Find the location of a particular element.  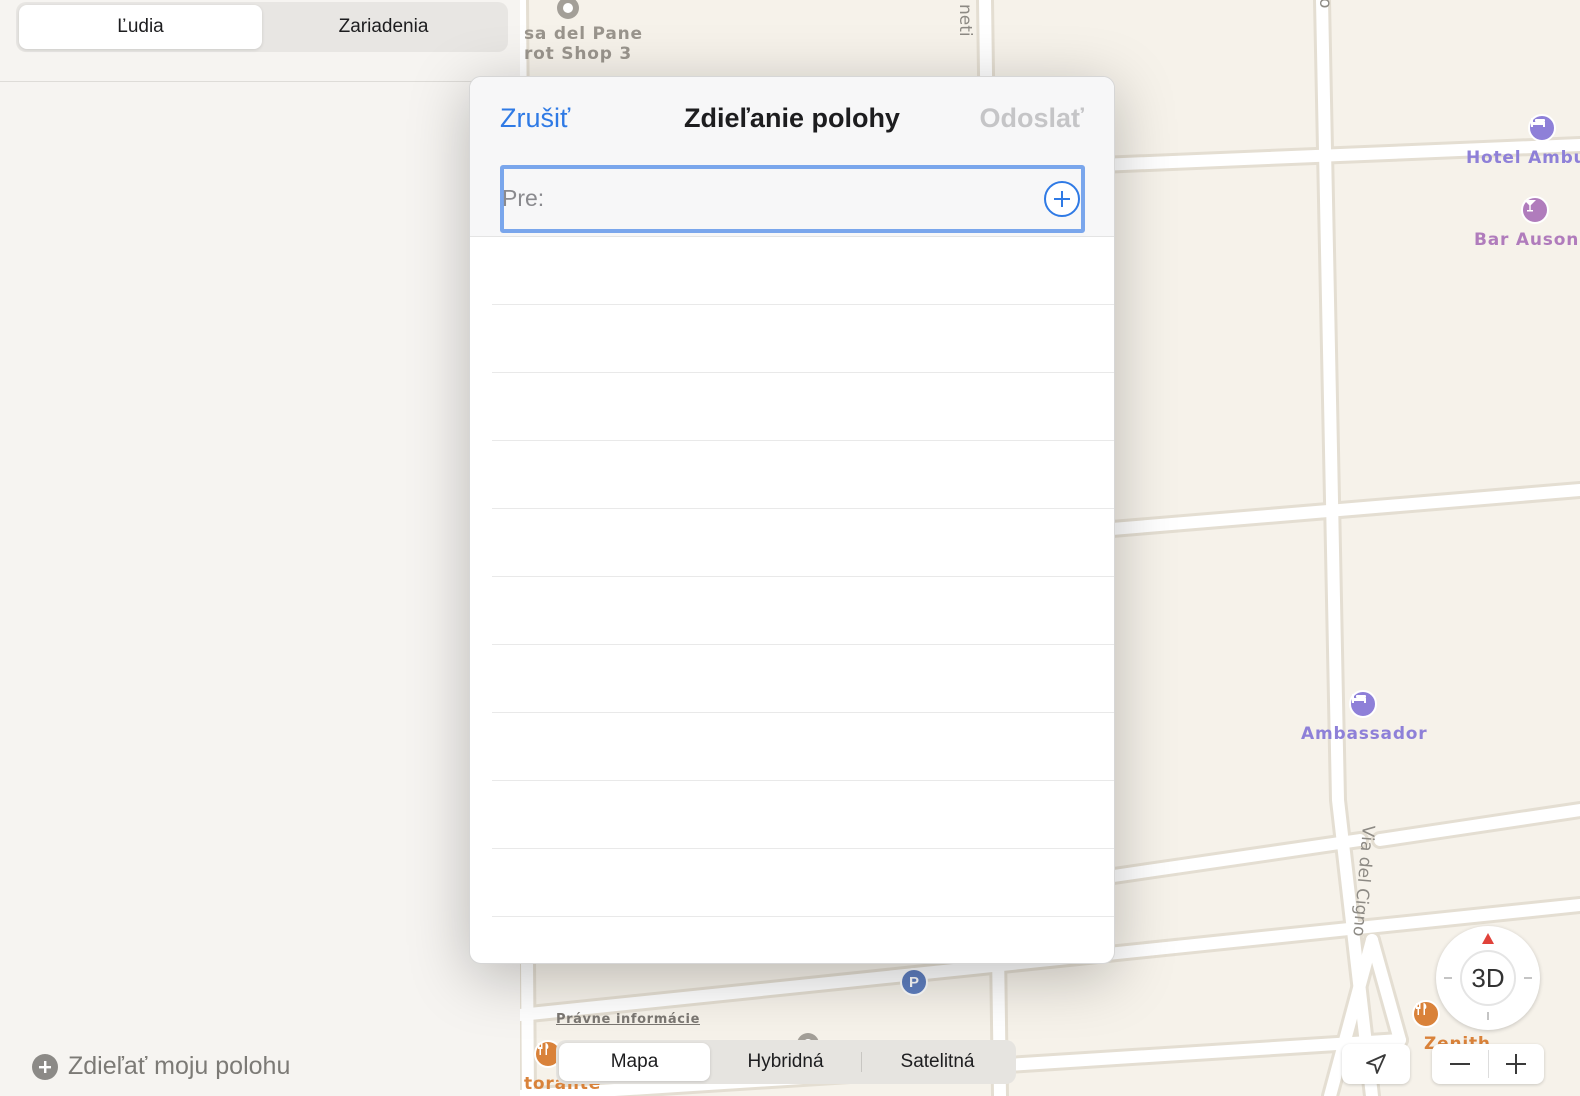

location-arrow-icon is located at coordinates (1376, 1064).